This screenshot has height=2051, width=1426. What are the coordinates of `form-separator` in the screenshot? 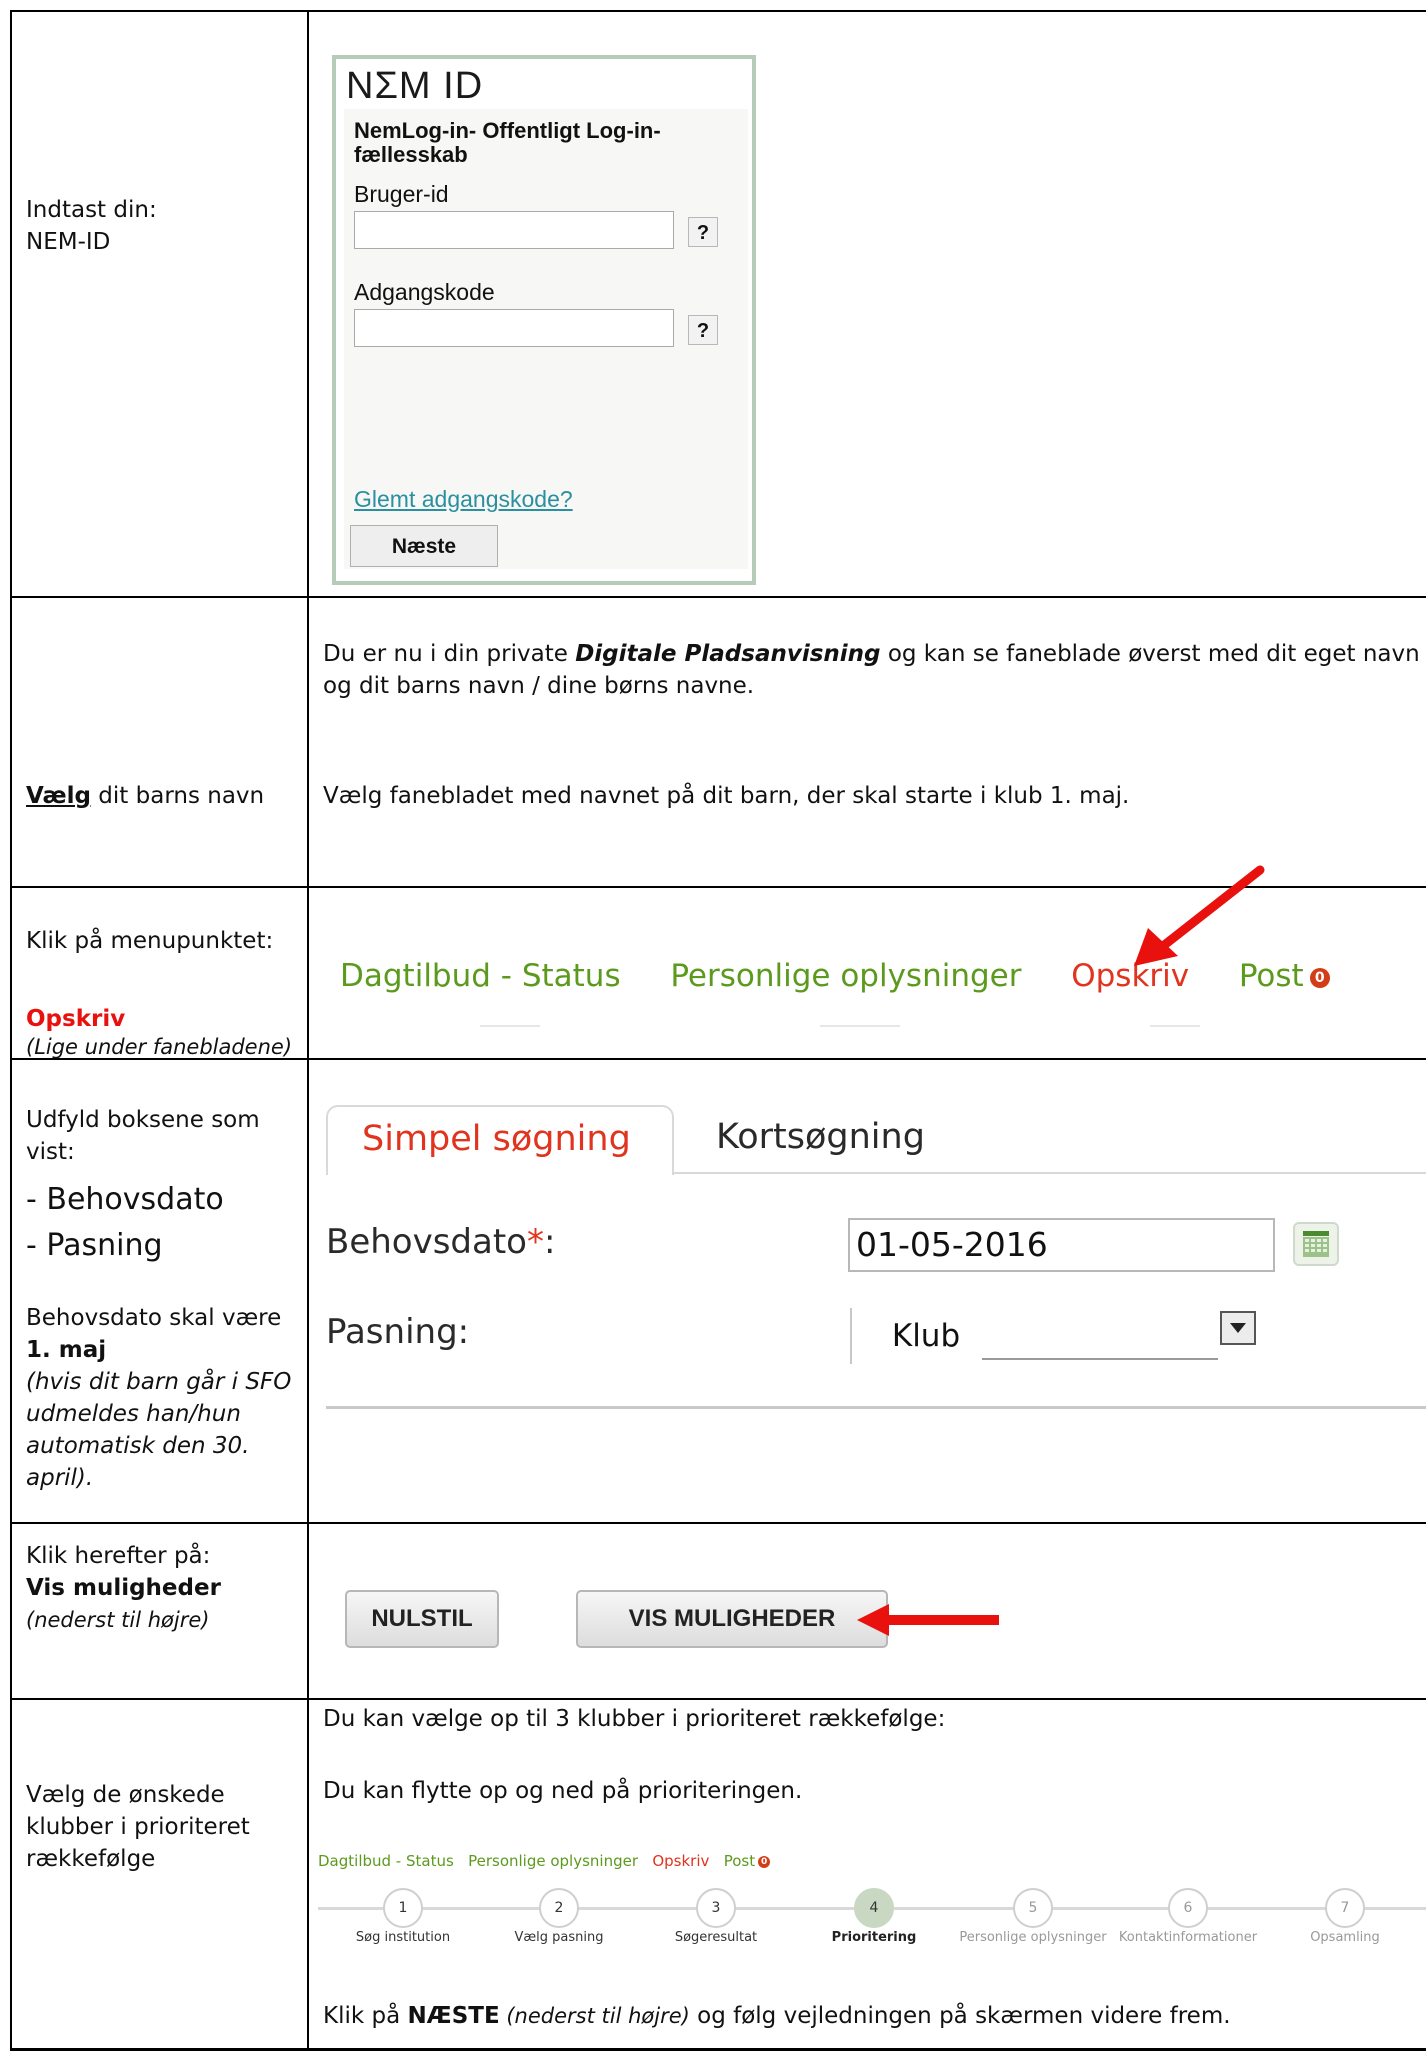 It's located at (876, 1407).